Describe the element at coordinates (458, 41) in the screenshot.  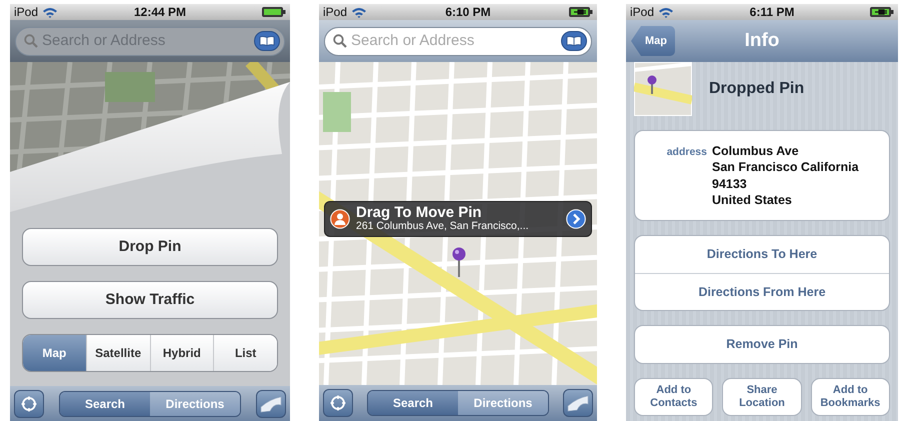
I see `search-field: Search or Address` at that location.